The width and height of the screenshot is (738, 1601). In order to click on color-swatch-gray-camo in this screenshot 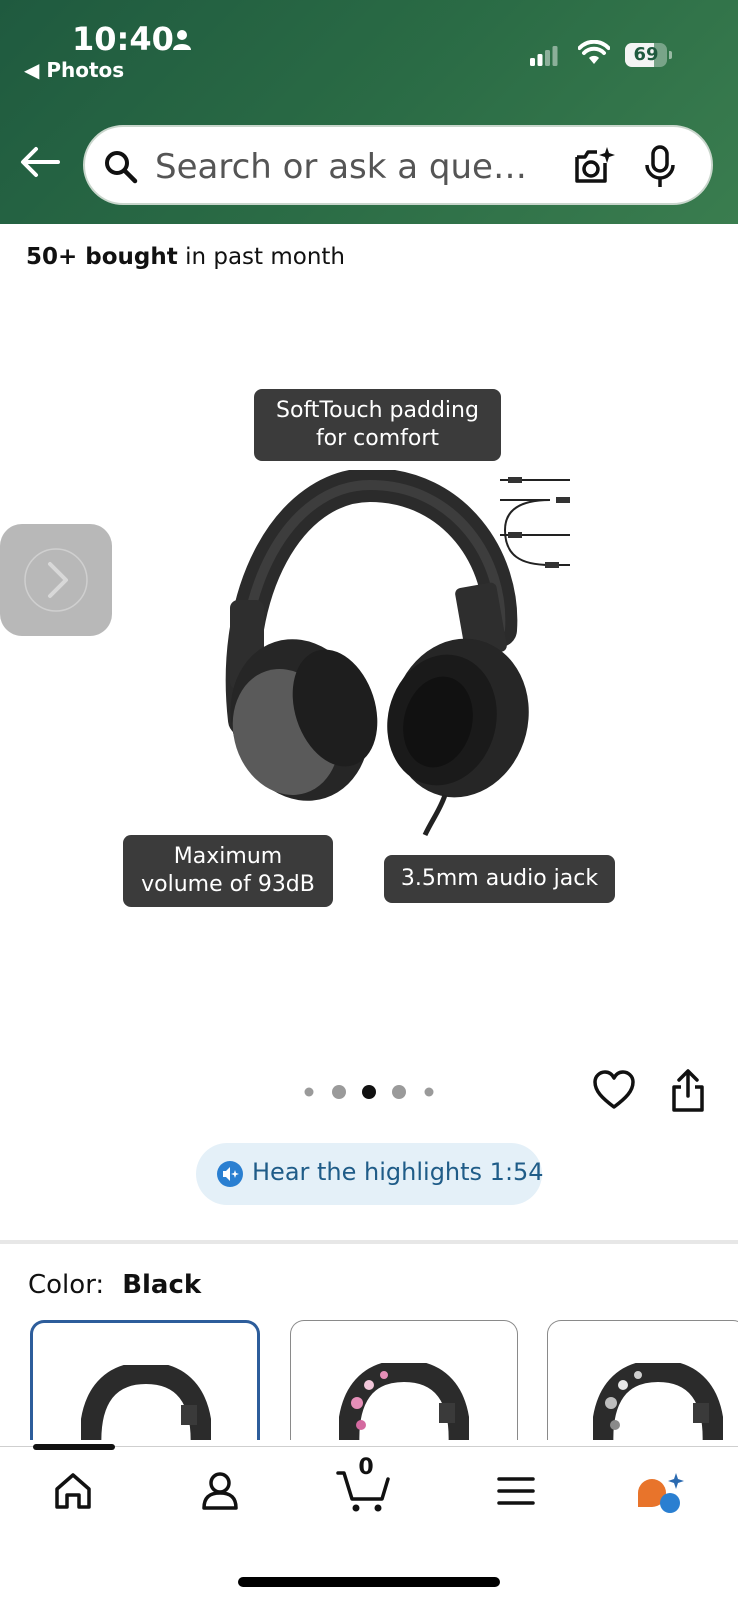, I will do `click(642, 1380)`.